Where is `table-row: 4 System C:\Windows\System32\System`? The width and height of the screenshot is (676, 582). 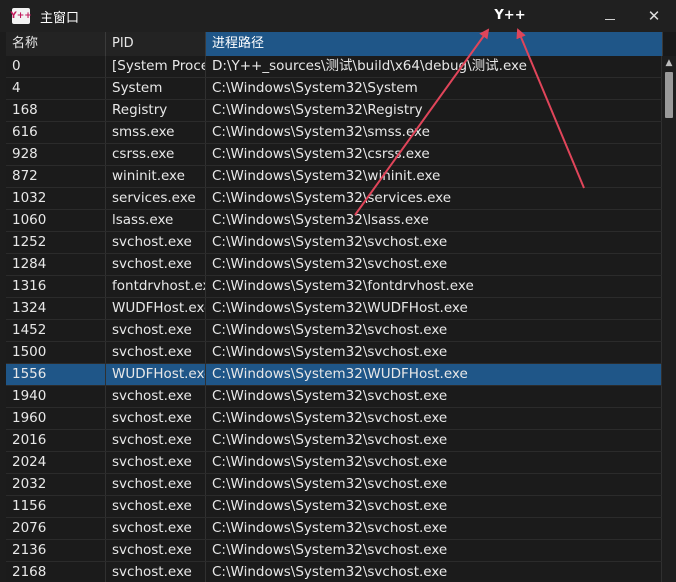
table-row: 4 System C:\Windows\System32\System is located at coordinates (334, 89).